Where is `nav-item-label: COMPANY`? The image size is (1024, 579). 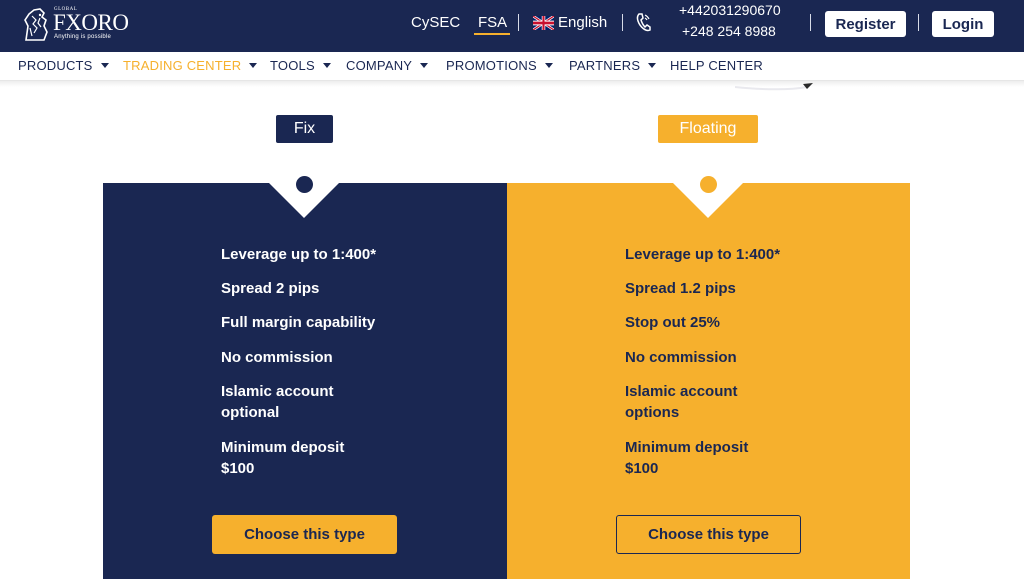
nav-item-label: COMPANY is located at coordinates (379, 65).